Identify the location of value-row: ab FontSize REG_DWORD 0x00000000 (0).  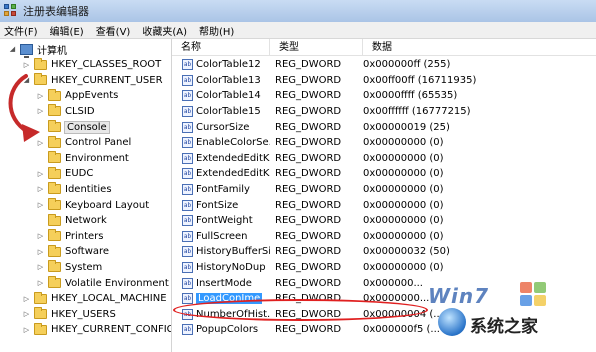
(384, 205).